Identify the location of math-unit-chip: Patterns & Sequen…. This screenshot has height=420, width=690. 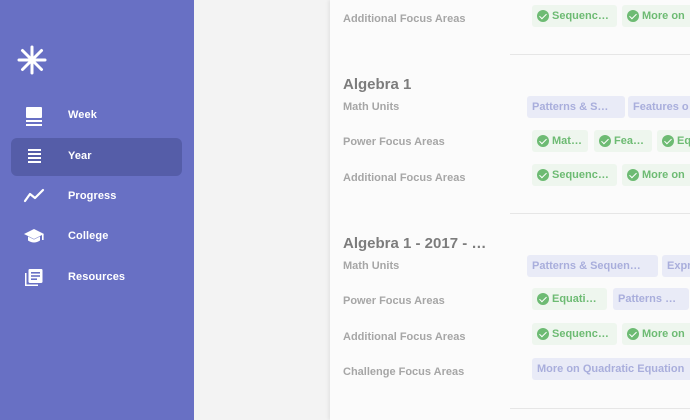
(592, 266).